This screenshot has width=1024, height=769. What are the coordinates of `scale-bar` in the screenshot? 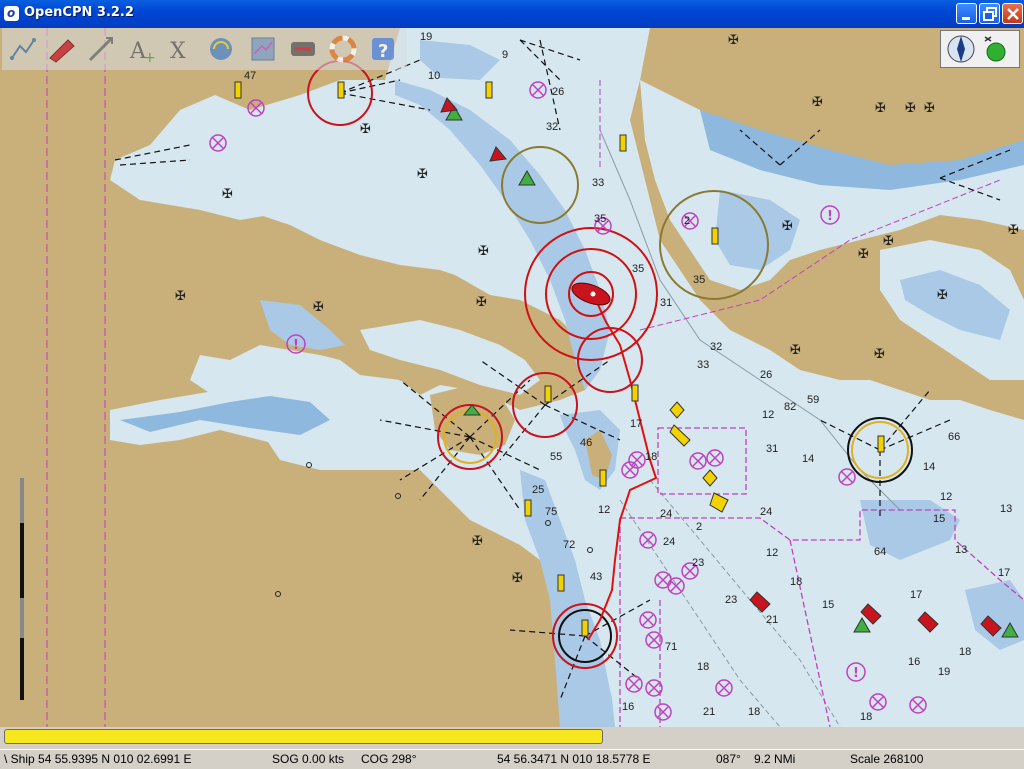 It's located at (22, 589).